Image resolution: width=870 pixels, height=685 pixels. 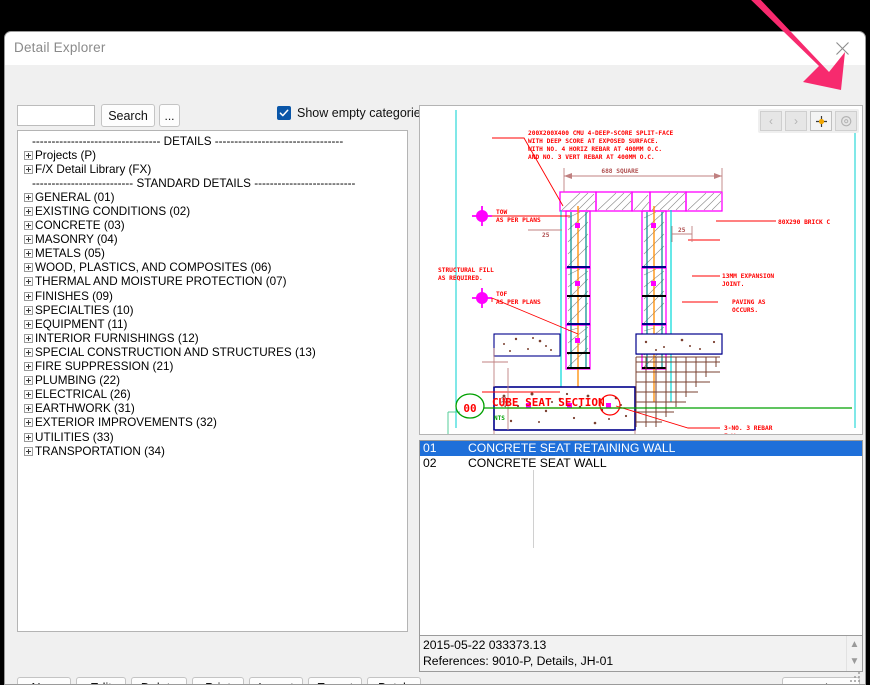 I want to click on search-input, so click(x=56, y=115).